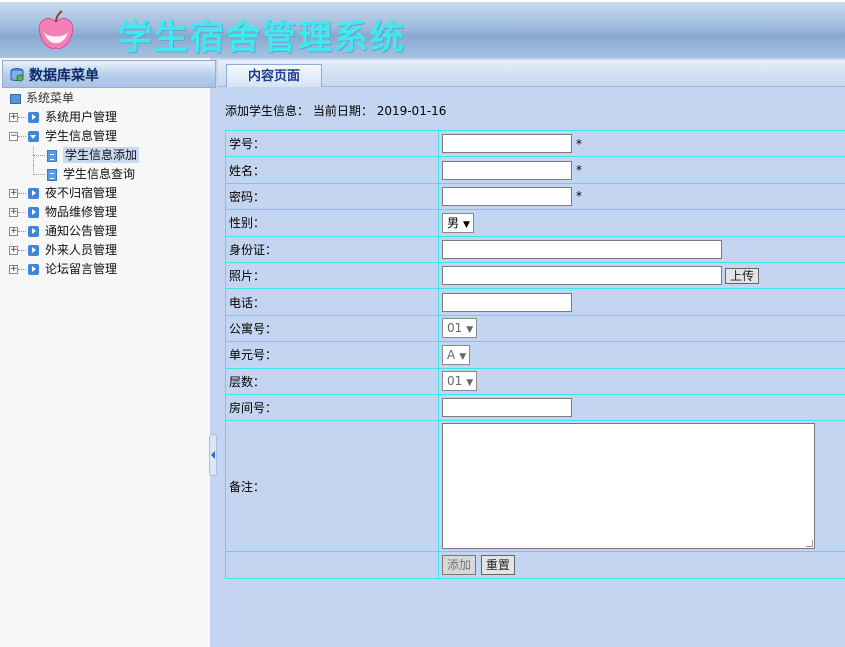 This screenshot has height=647, width=845. I want to click on app-title: 学生宿舍管理系统, so click(262, 38).